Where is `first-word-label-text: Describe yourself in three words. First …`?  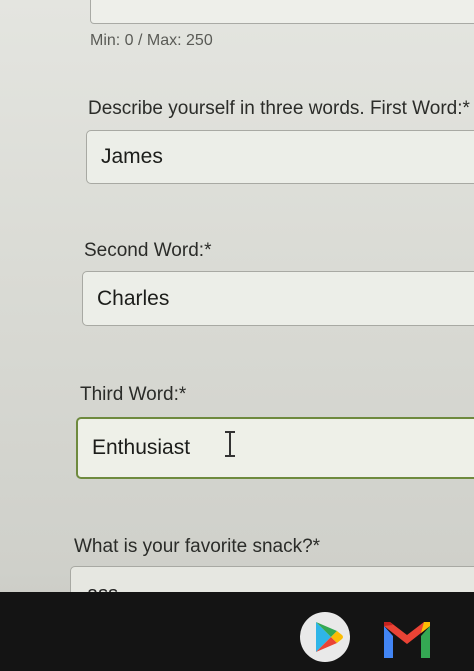 first-word-label-text: Describe yourself in three words. First … is located at coordinates (275, 108).